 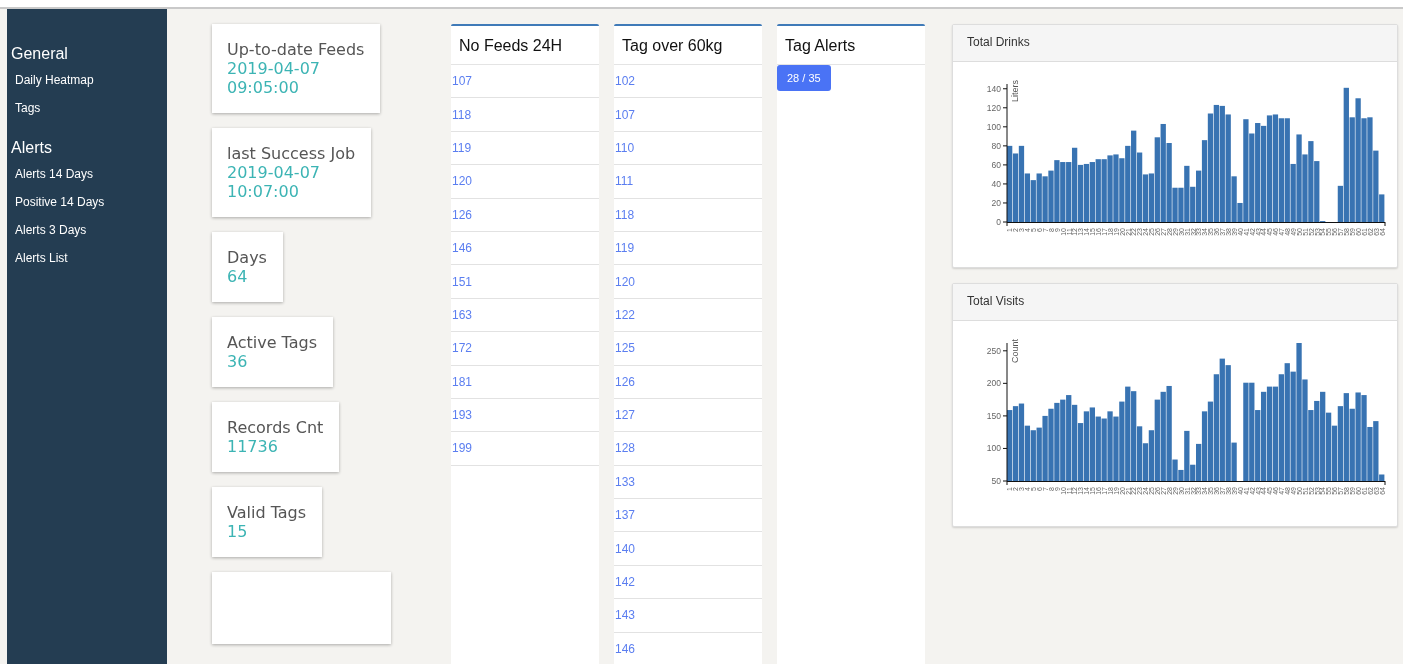 What do you see at coordinates (998, 222) in the screenshot?
I see `tick-label: 0` at bounding box center [998, 222].